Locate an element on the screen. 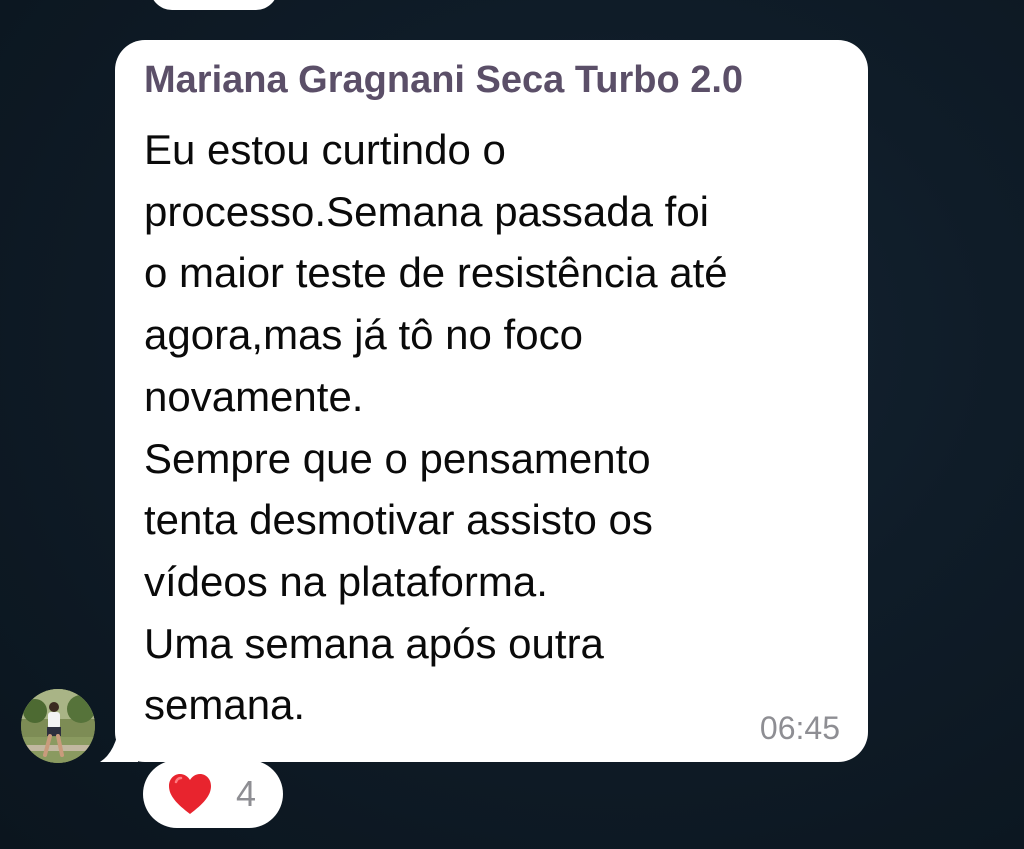 This screenshot has width=1024, height=849. reaction-count: 4 is located at coordinates (246, 793).